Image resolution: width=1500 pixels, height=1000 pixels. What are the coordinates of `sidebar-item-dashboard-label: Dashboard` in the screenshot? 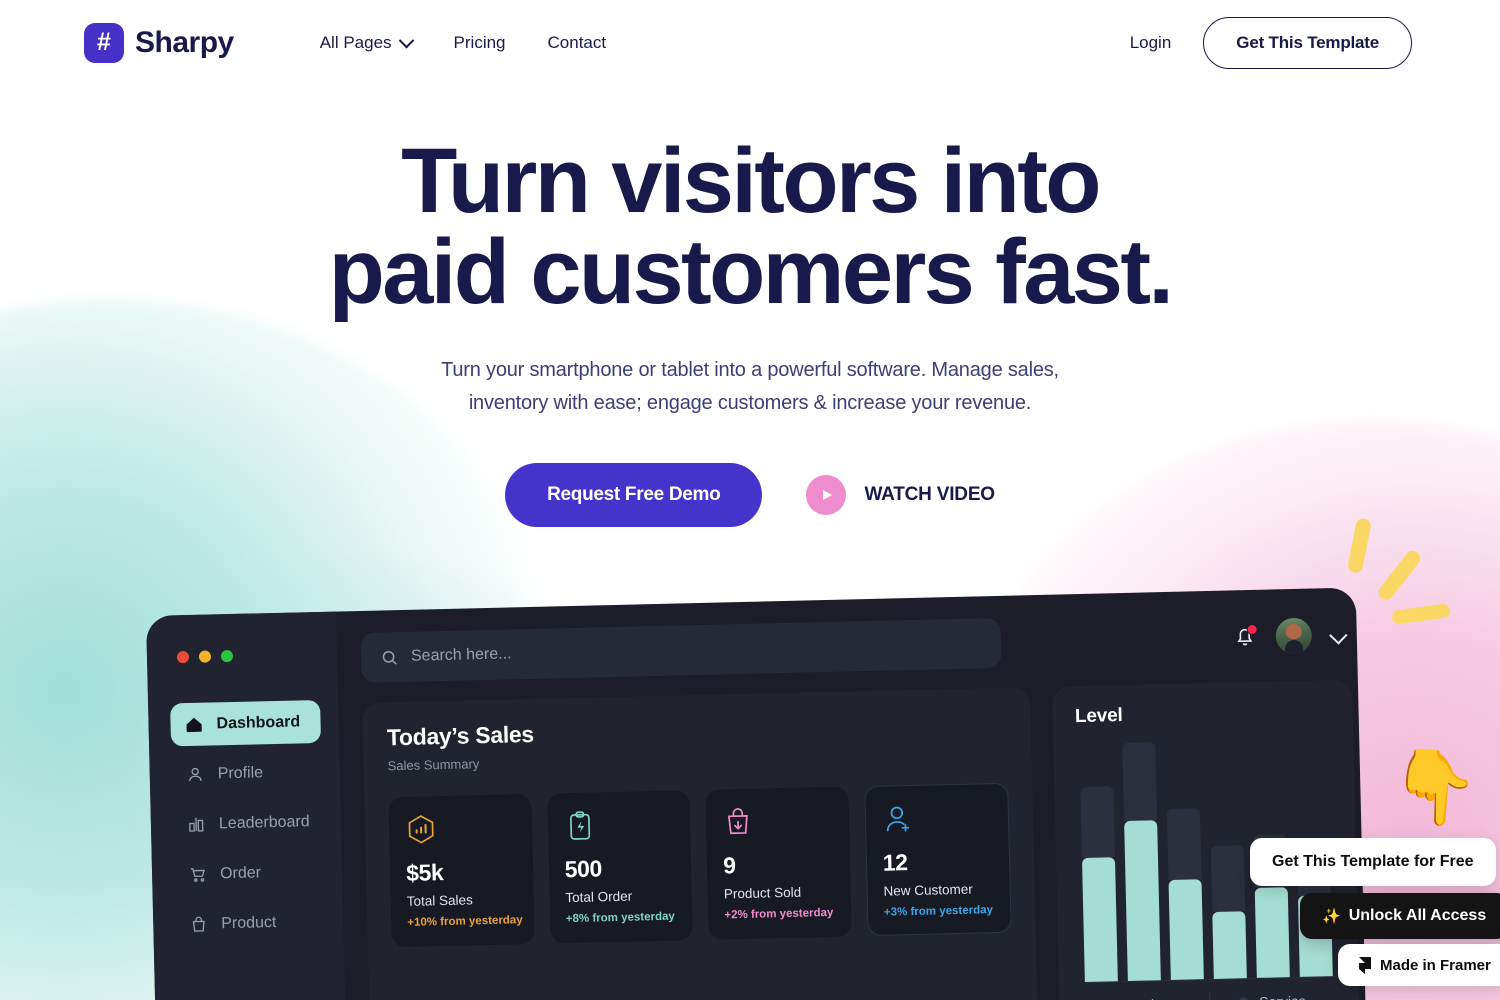 It's located at (258, 722).